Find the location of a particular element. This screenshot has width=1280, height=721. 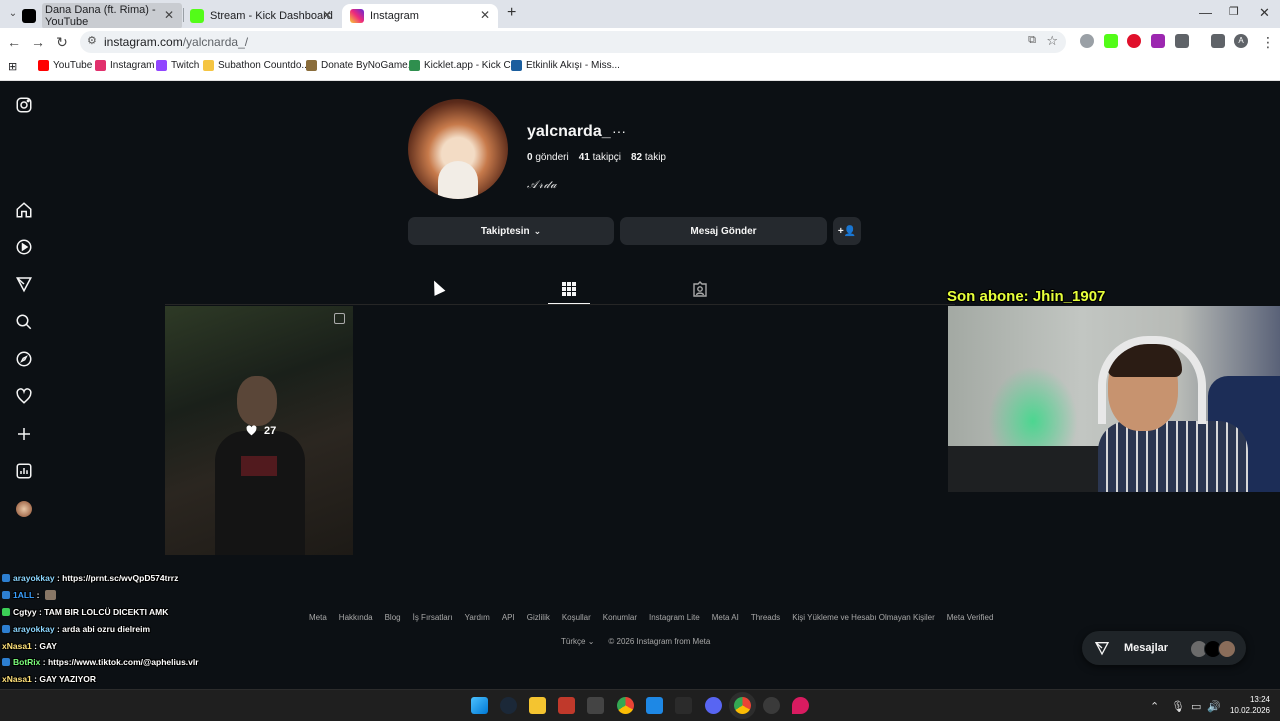

extensions-puzzle-icon is located at coordinates (1182, 41).